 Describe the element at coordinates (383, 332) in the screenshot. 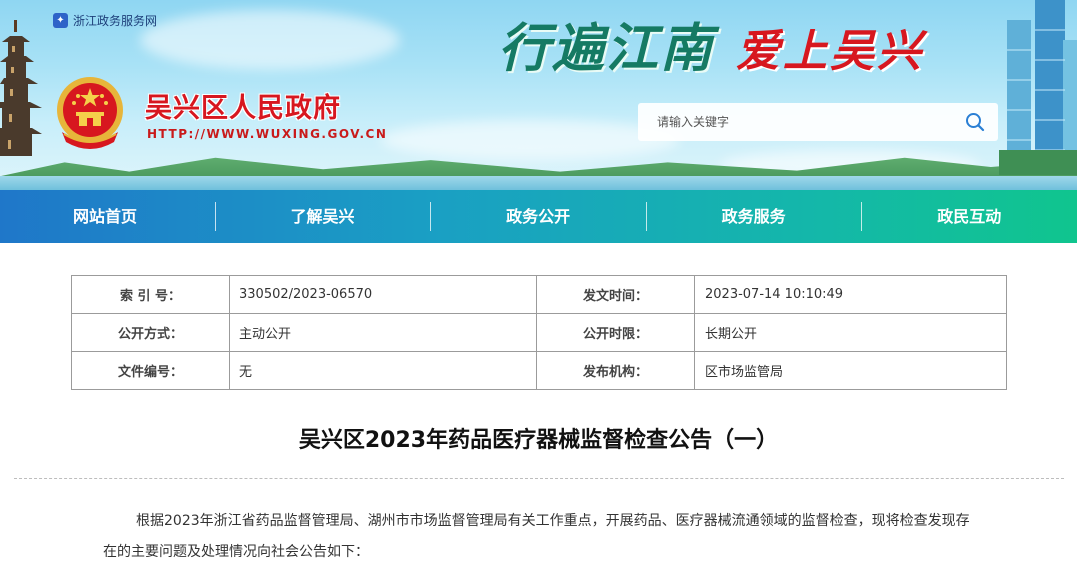

I see `method-value: 主动公开` at that location.